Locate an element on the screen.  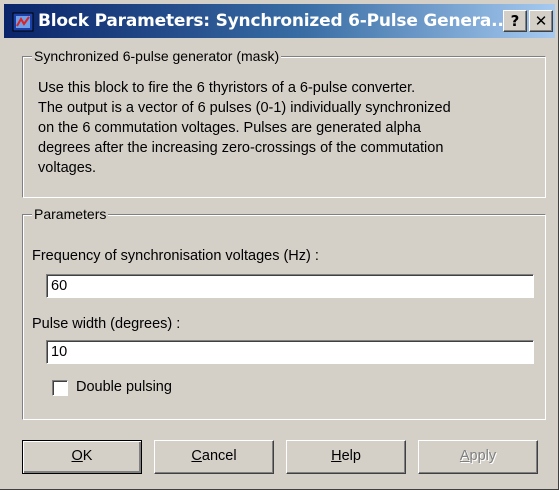
cancel-mnemonic: C is located at coordinates (196, 456).